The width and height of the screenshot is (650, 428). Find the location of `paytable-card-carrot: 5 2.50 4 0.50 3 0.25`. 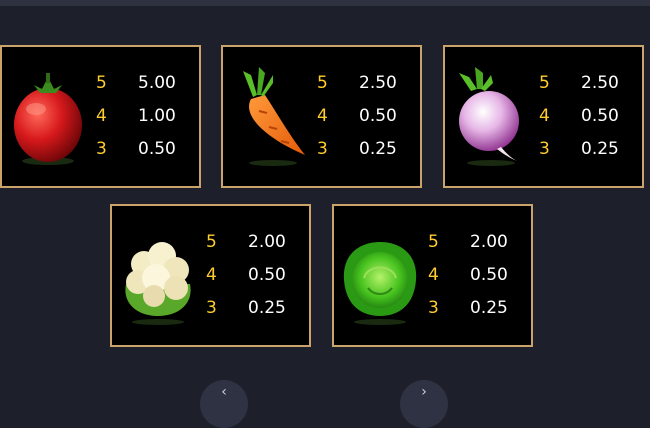

paytable-card-carrot: 5 2.50 4 0.50 3 0.25 is located at coordinates (321, 116).